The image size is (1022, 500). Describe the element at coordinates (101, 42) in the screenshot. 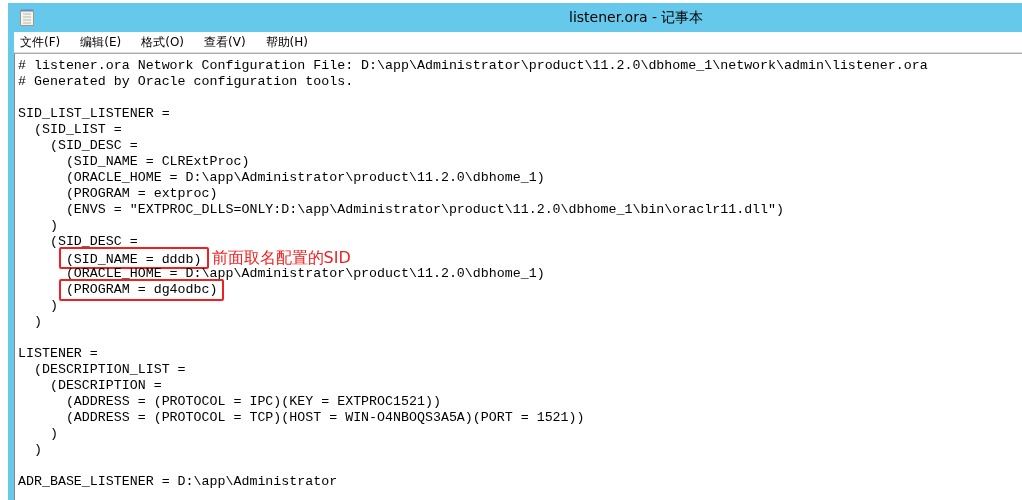

I see `menu-item: 编辑(E)` at that location.